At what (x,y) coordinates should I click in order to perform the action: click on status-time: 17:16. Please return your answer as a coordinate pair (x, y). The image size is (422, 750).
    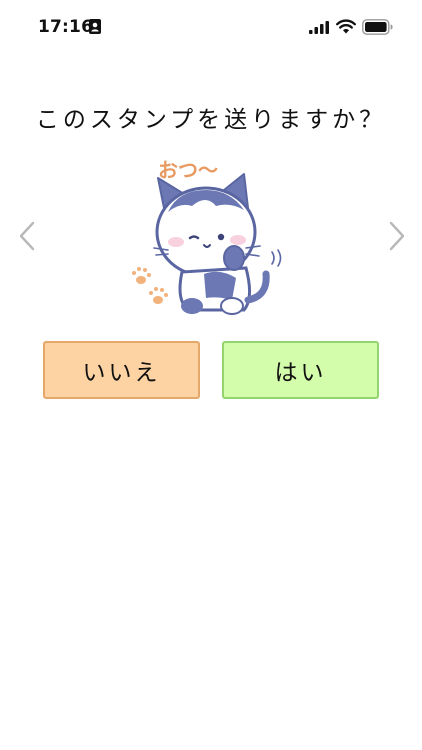
    Looking at the image, I should click on (66, 27).